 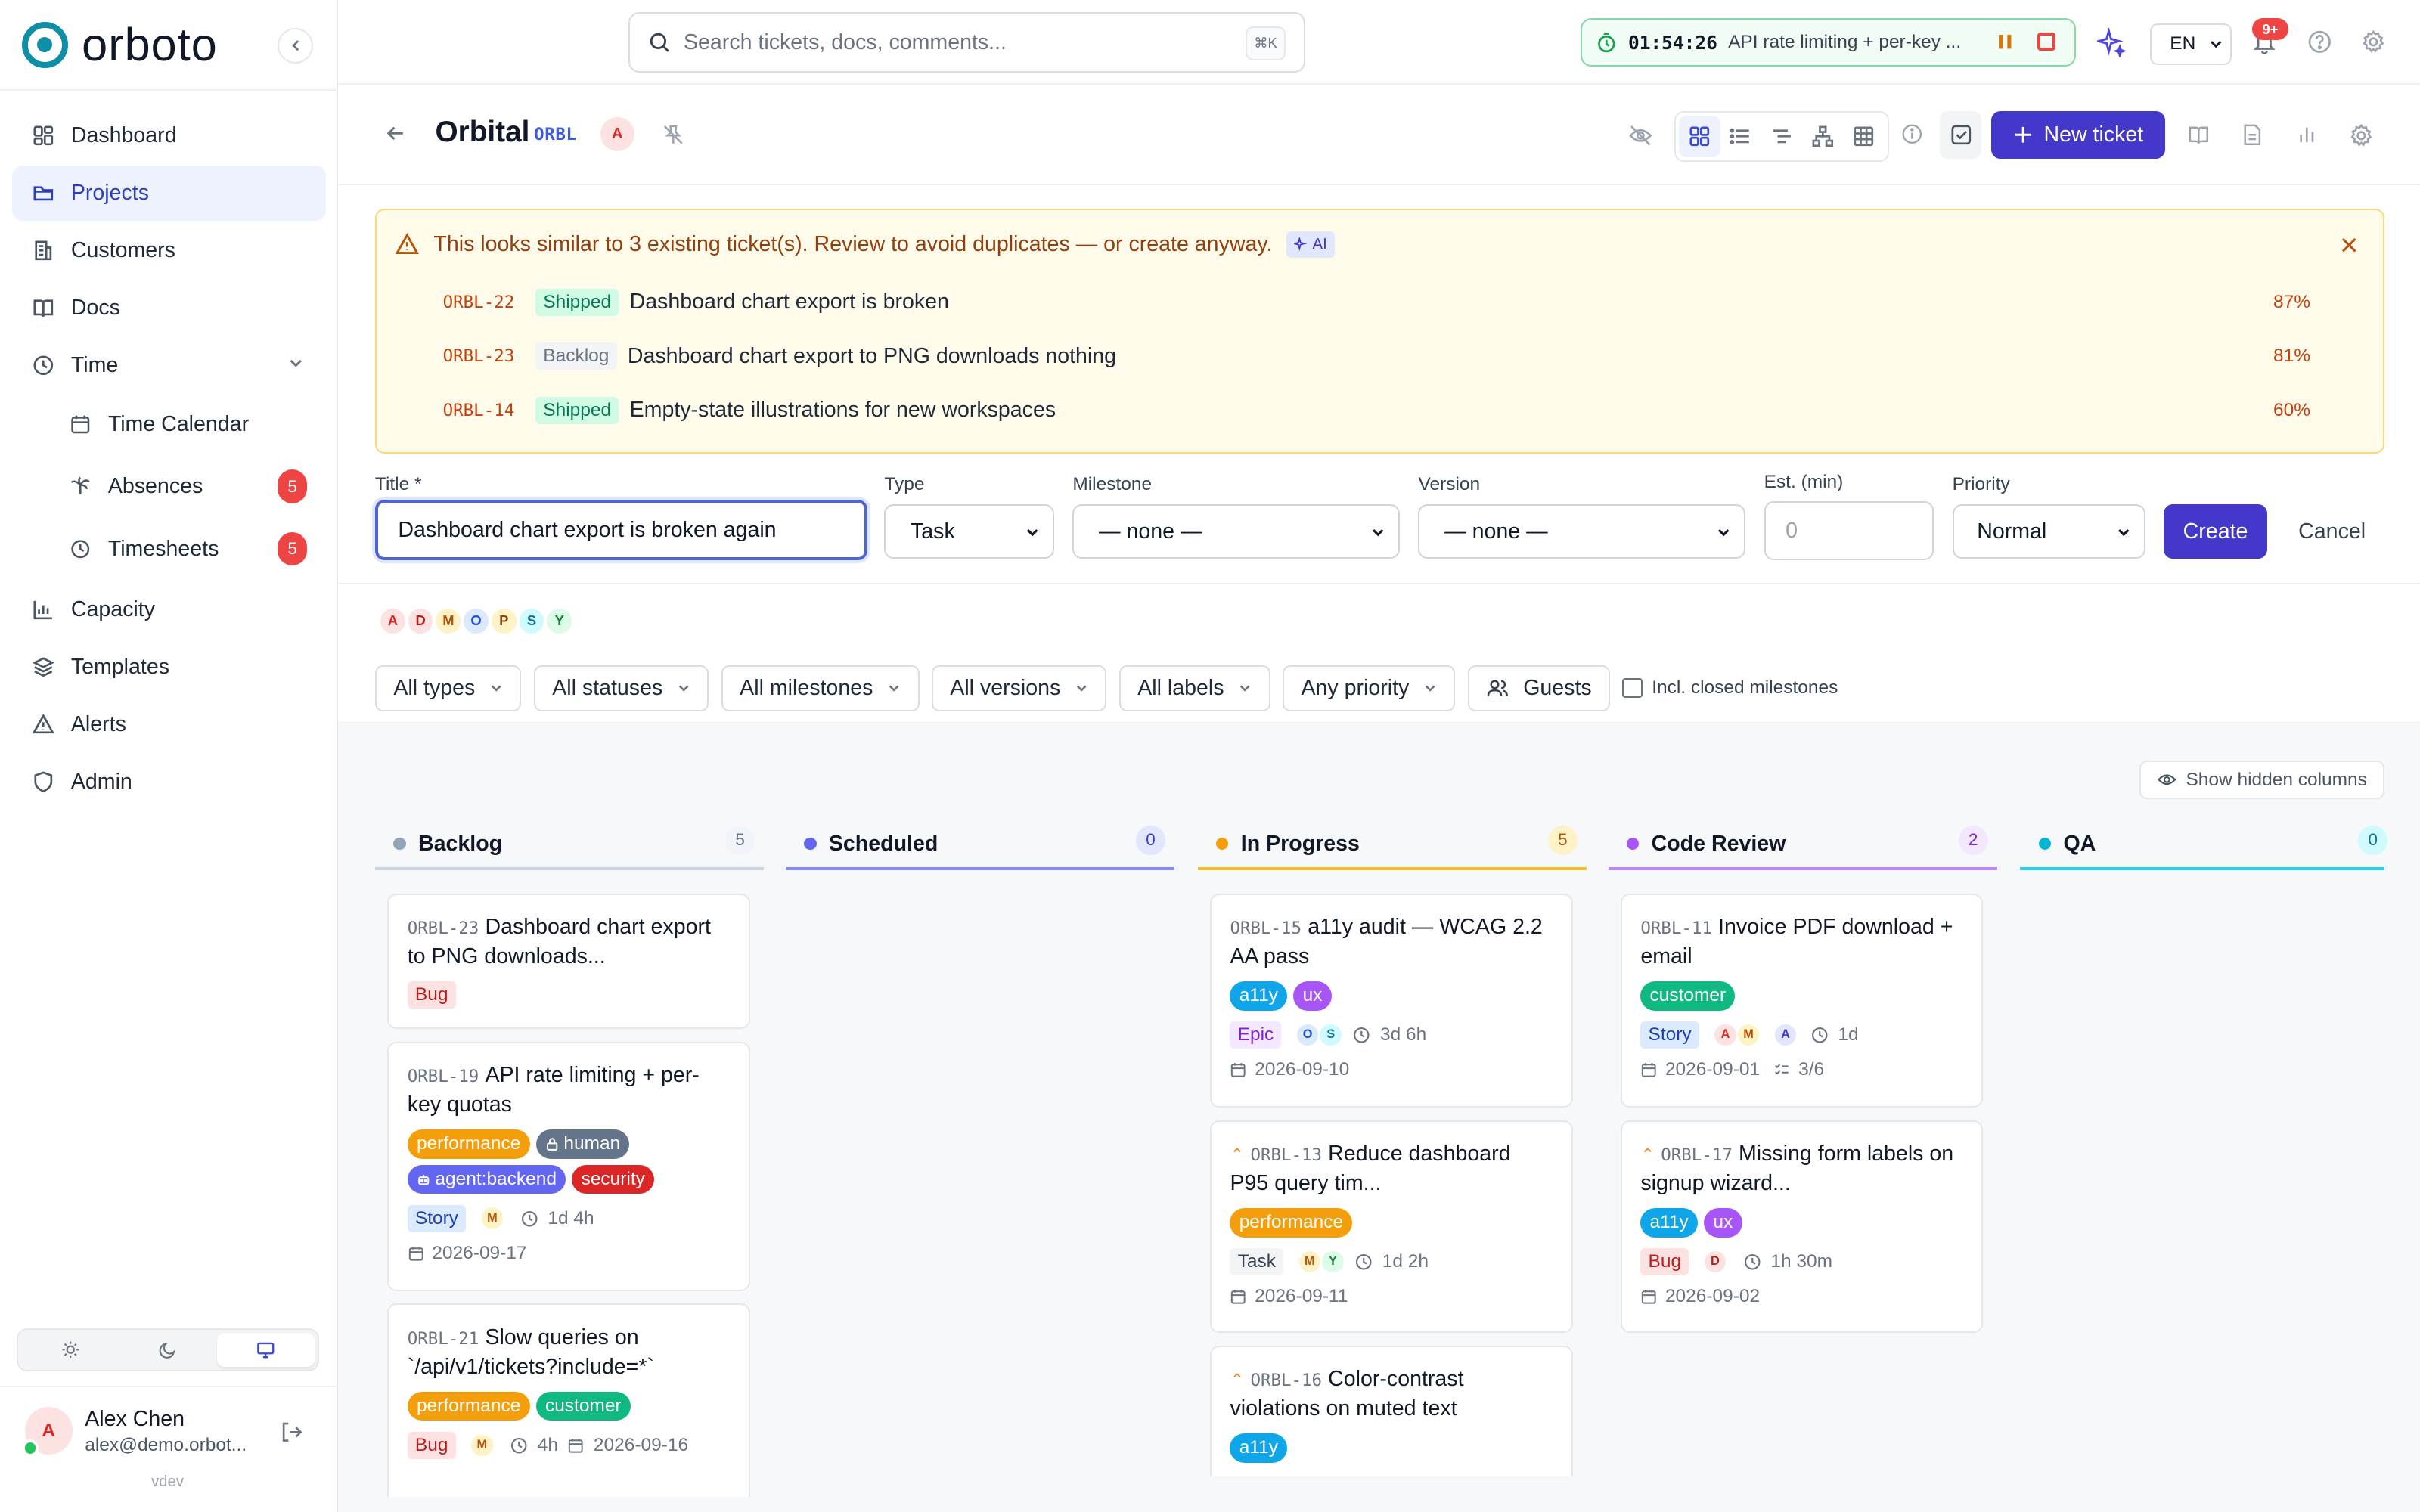 What do you see at coordinates (70, 1350) in the screenshot?
I see `light-theme-button` at bounding box center [70, 1350].